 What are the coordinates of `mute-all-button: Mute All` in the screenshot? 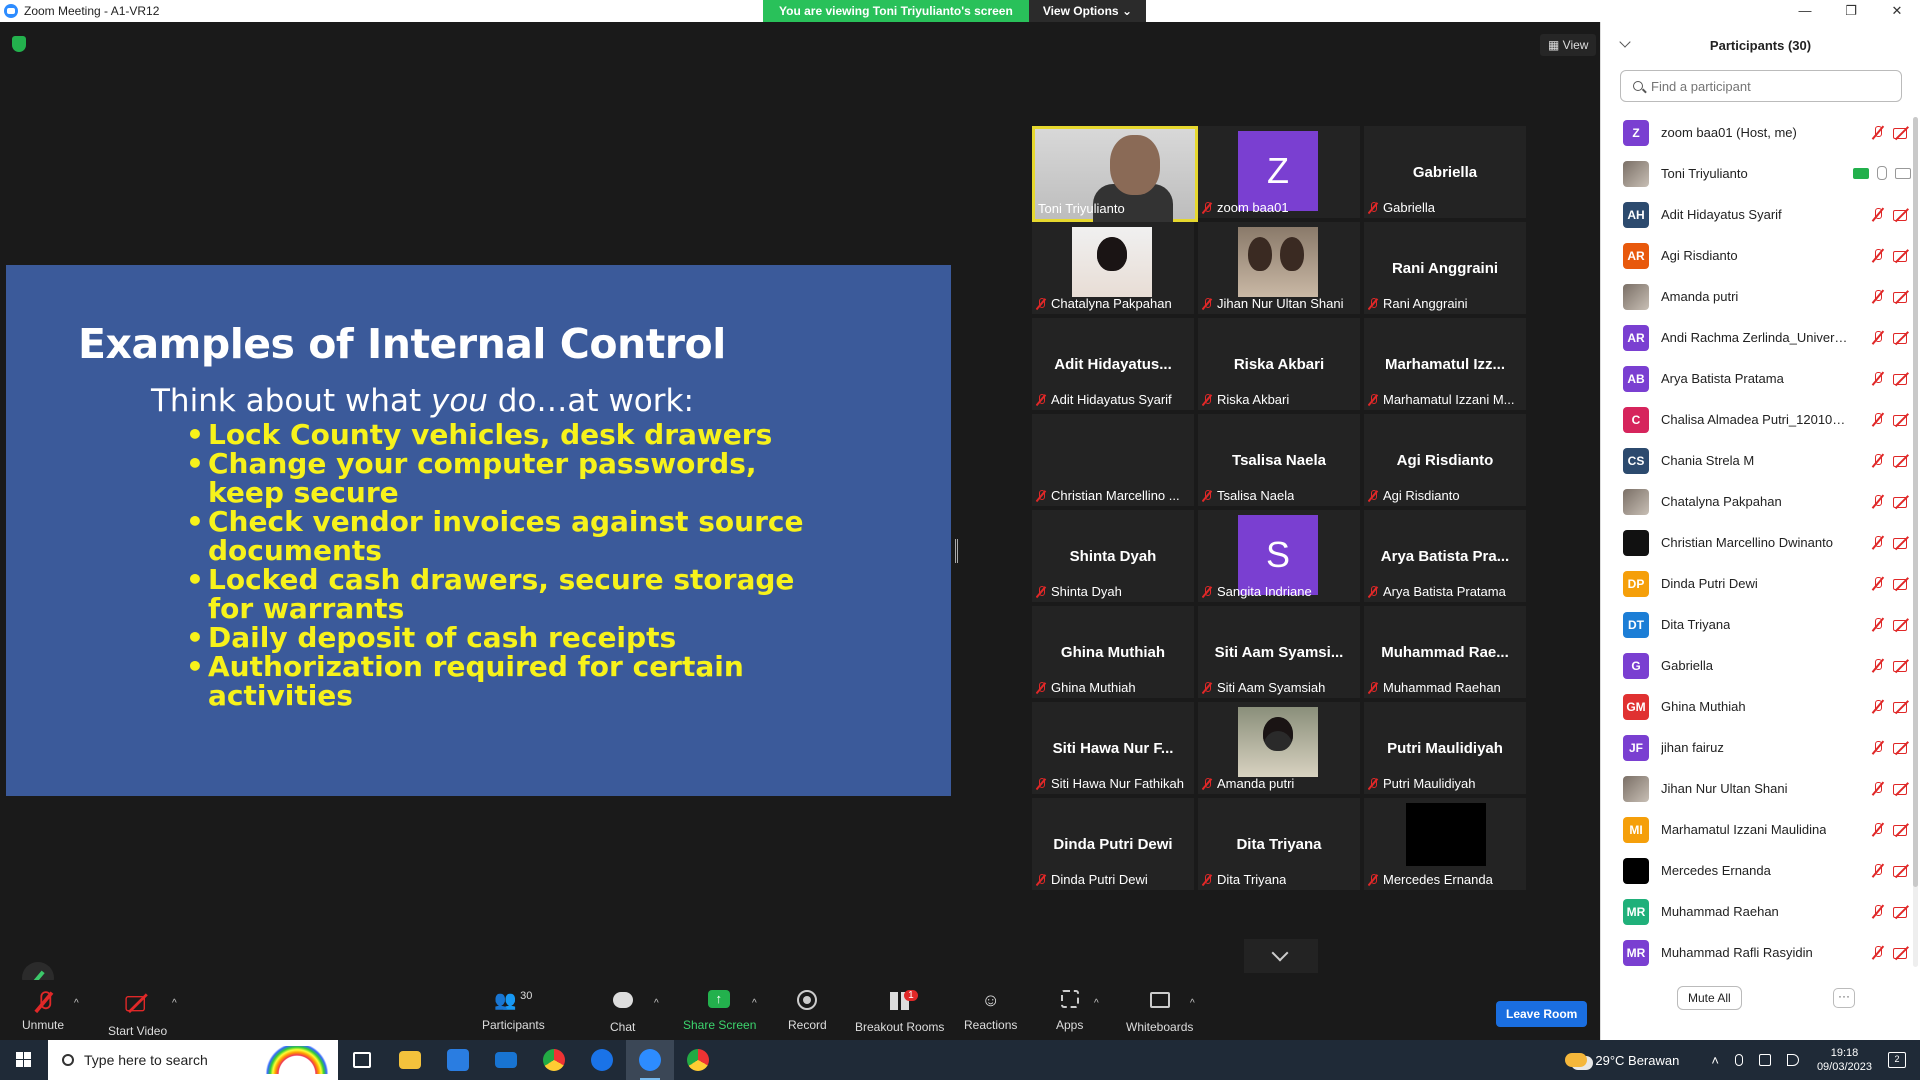 It's located at (1709, 998).